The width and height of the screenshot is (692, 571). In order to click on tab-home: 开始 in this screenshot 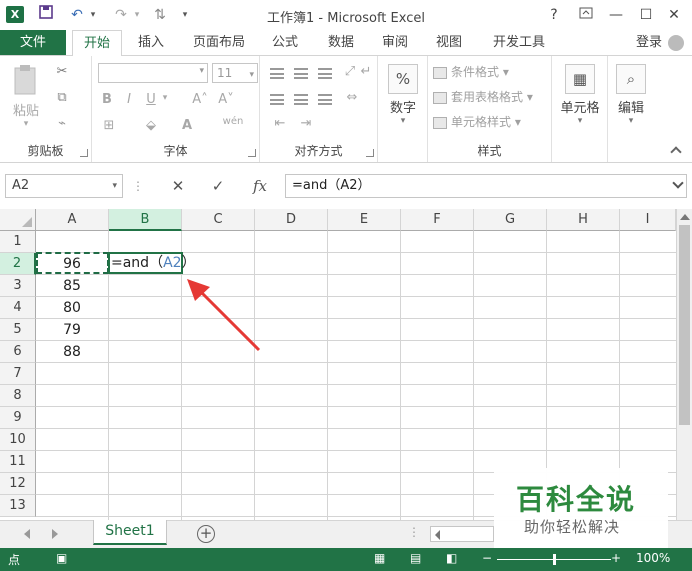, I will do `click(97, 43)`.